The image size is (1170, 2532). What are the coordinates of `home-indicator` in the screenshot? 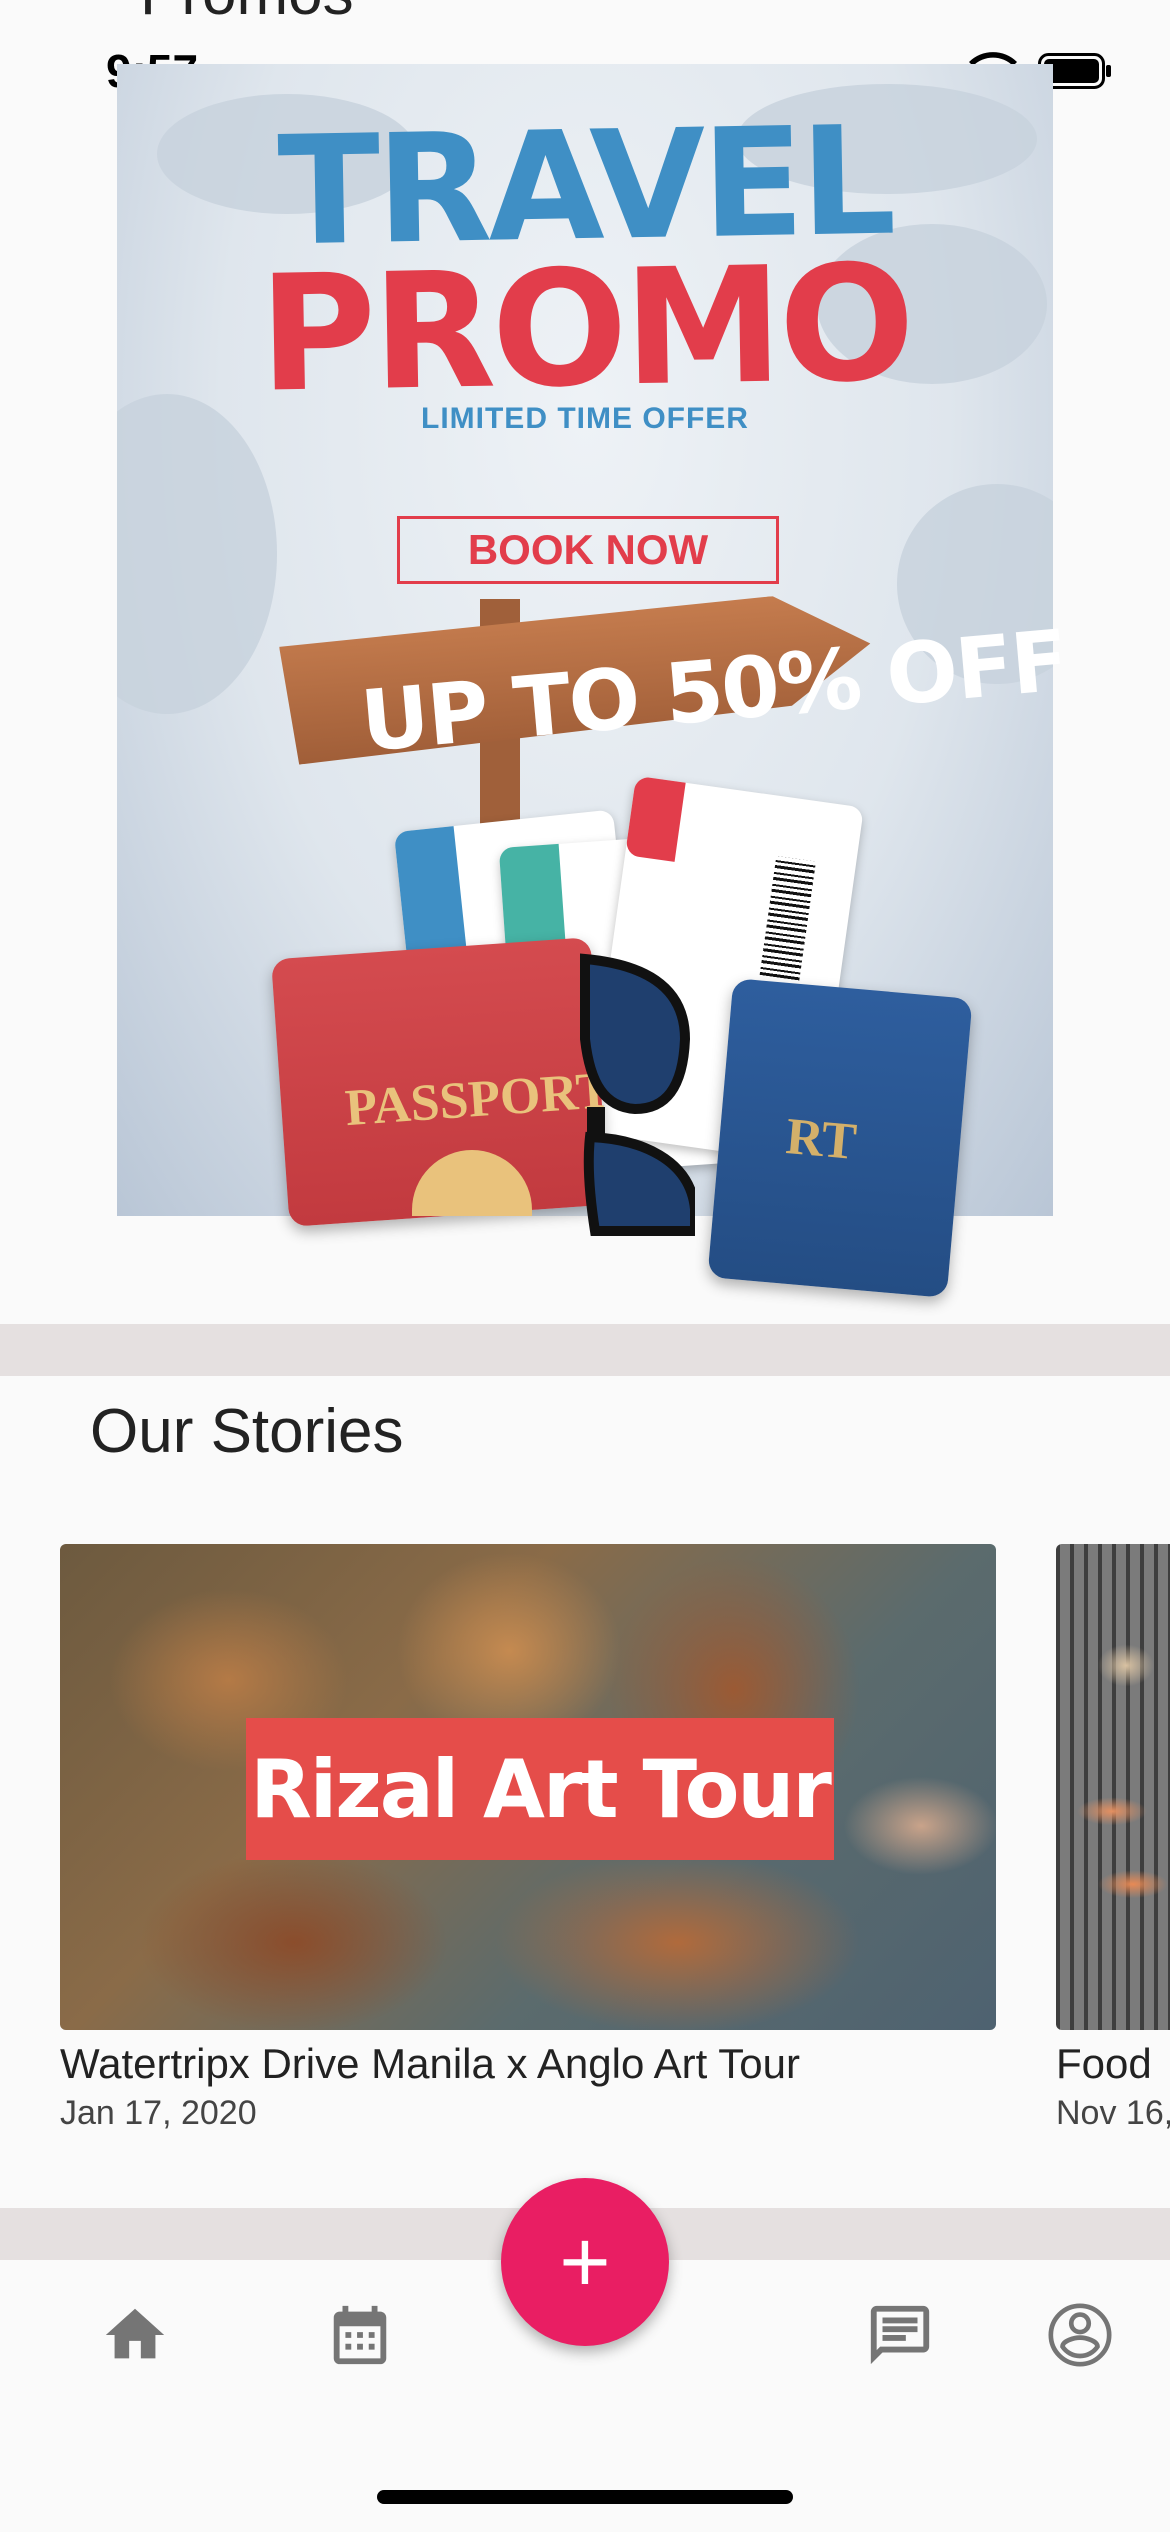 It's located at (585, 2497).